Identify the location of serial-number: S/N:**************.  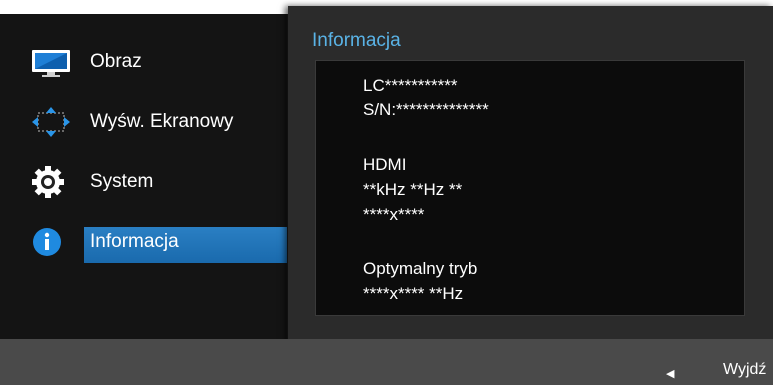
(426, 109).